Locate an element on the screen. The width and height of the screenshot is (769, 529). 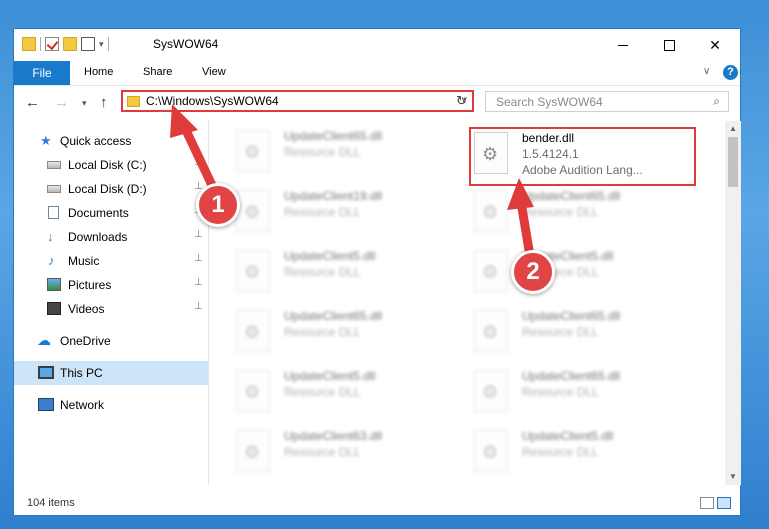
minimize-button is located at coordinates (623, 45).